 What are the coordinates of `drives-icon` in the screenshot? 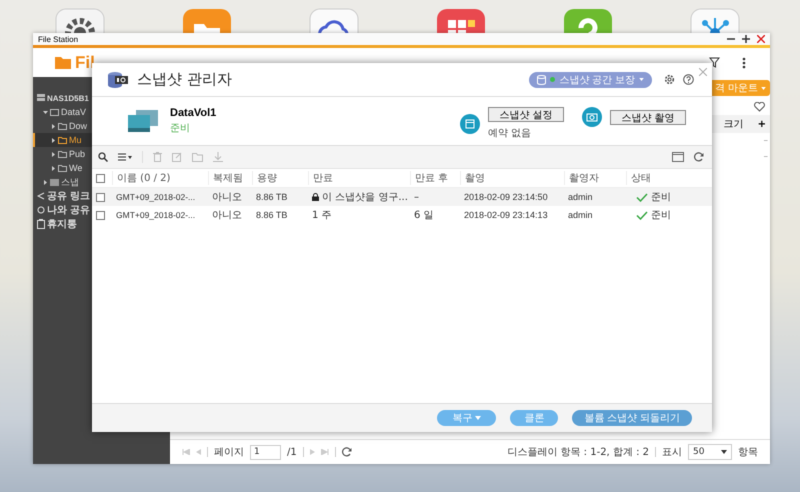 It's located at (143, 121).